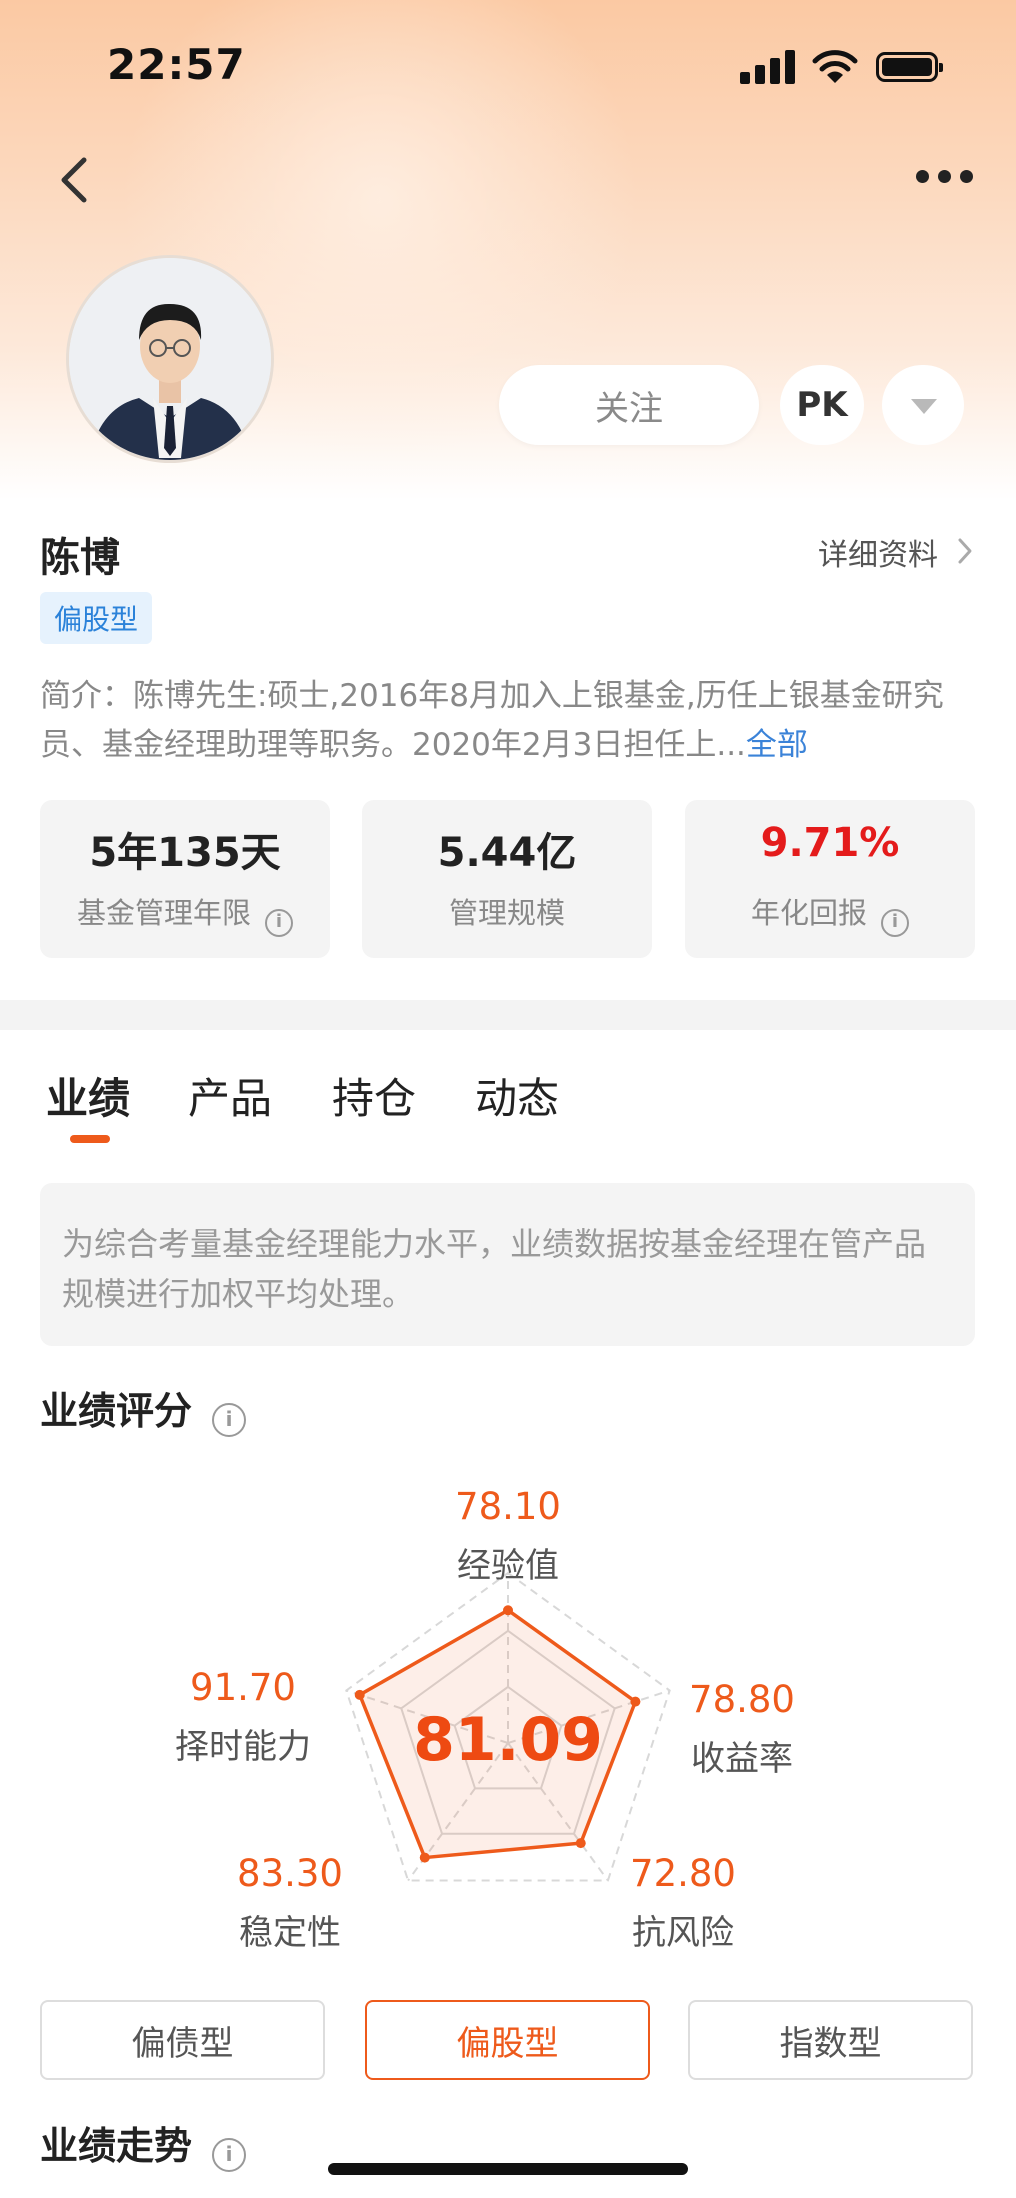 The width and height of the screenshot is (1016, 2198). Describe the element at coordinates (507, 1264) in the screenshot. I see `notice-box: 为综合考量基金经理能力水平，业绩数据按基金经理在管产品规模进行加权平均处理。` at that location.